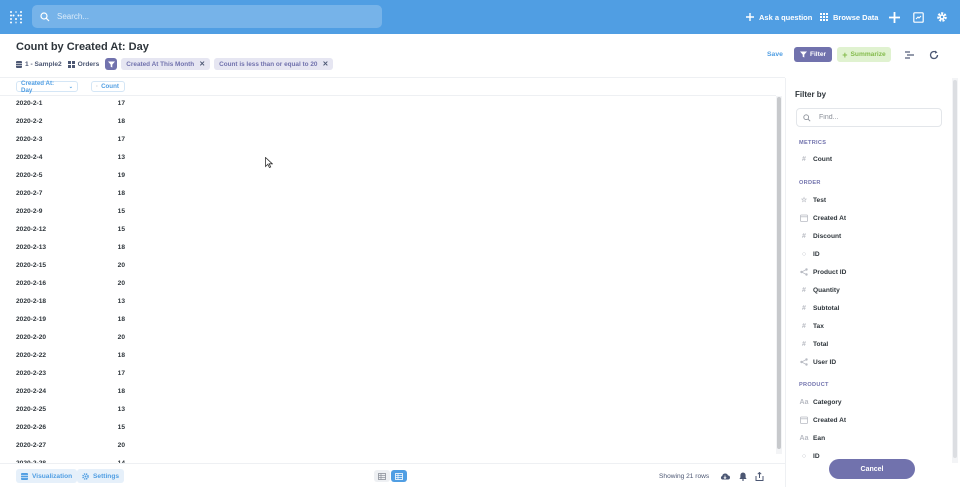  What do you see at coordinates (70, 86) in the screenshot?
I see `chevron-down-icon: ⌄` at bounding box center [70, 86].